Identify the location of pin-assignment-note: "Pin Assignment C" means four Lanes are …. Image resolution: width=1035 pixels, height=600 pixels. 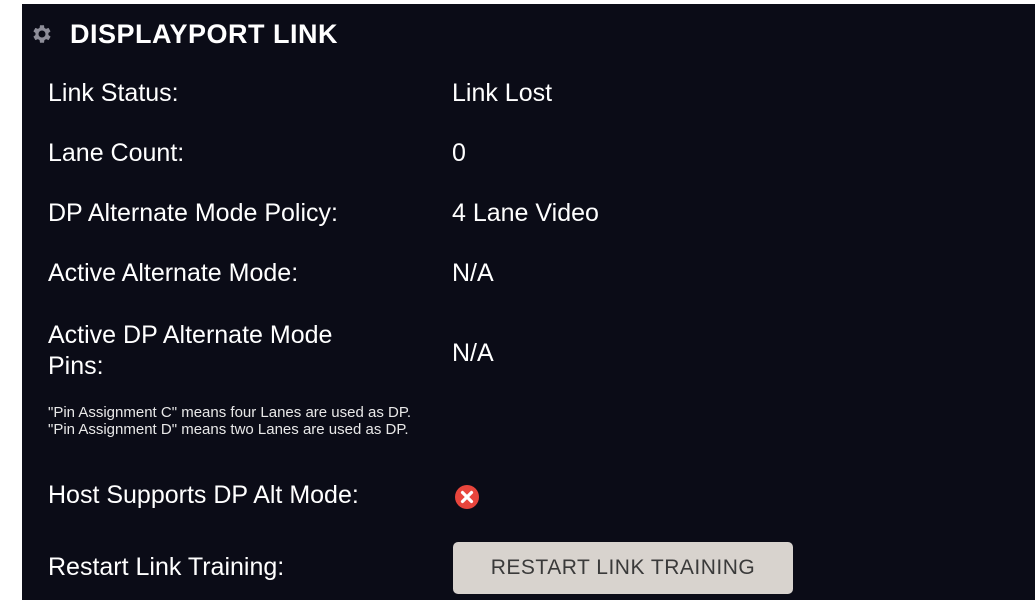
(229, 421).